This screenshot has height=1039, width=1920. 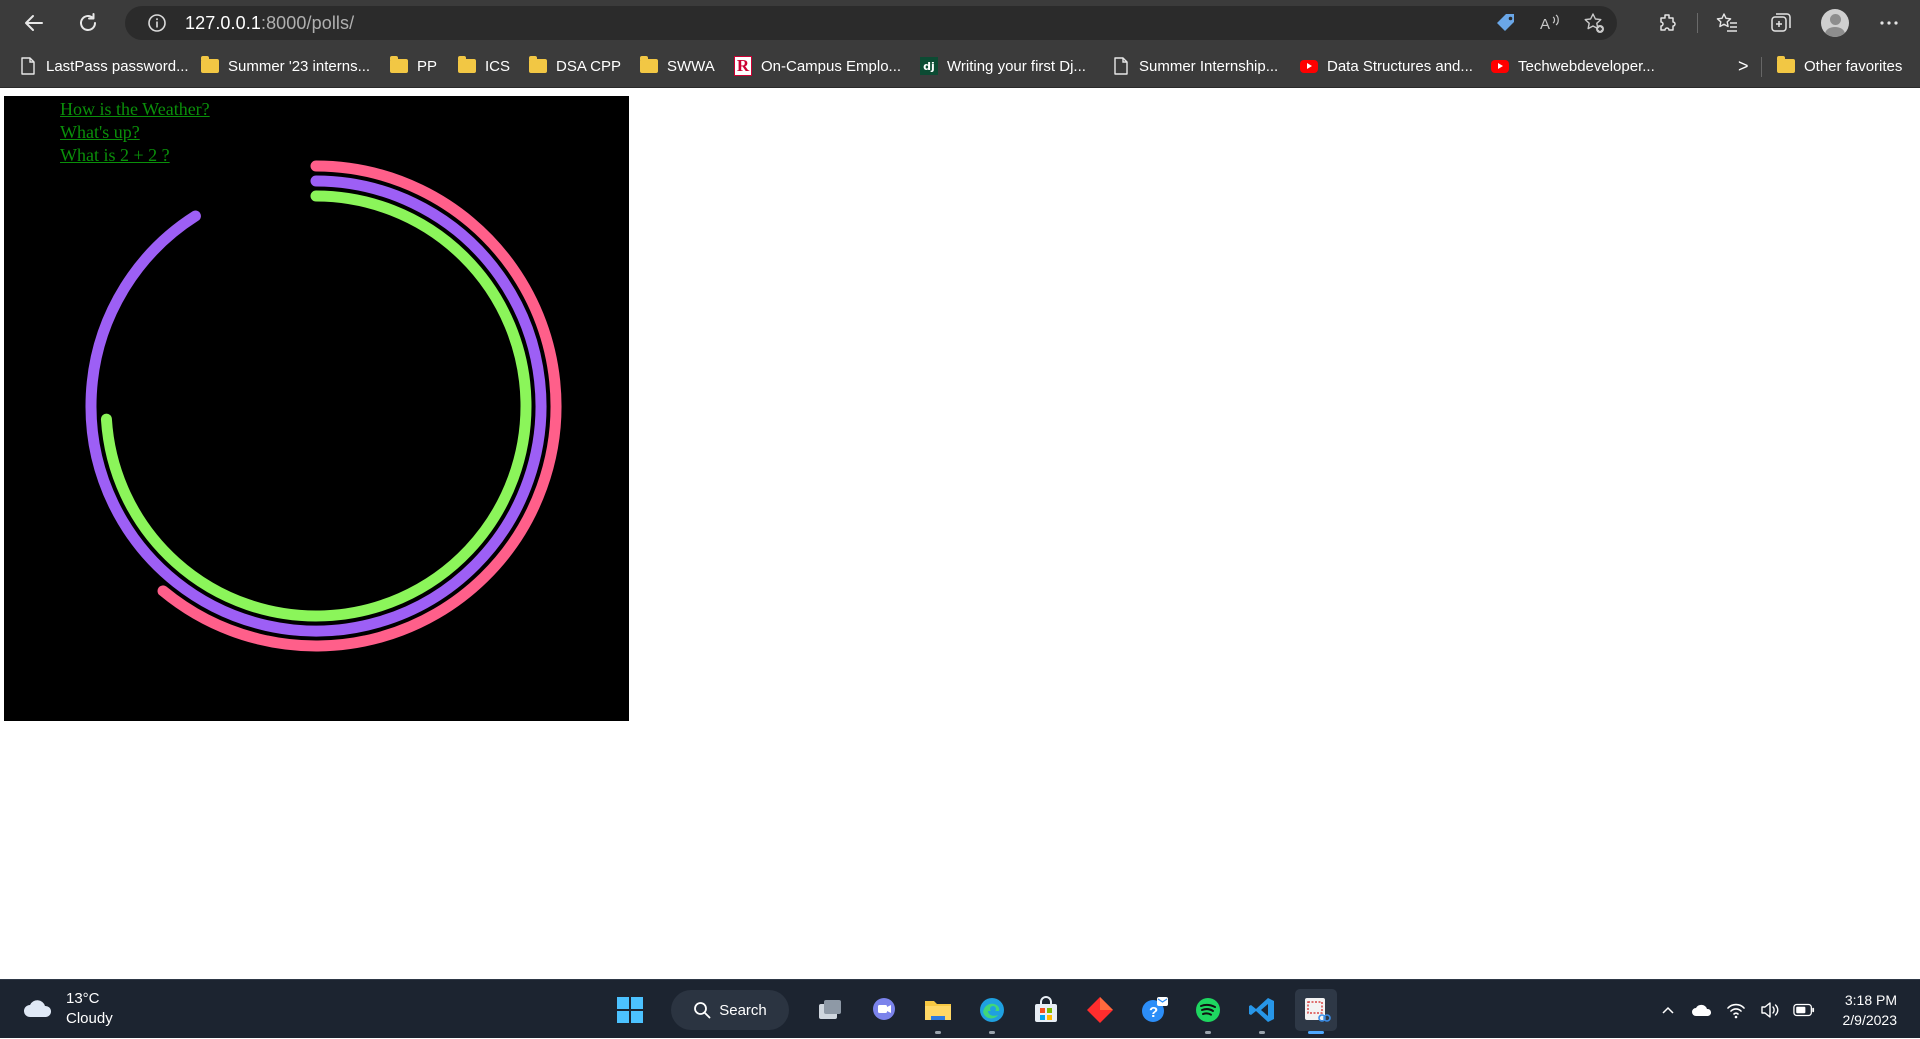 I want to click on refresh-icon, so click(x=88, y=23).